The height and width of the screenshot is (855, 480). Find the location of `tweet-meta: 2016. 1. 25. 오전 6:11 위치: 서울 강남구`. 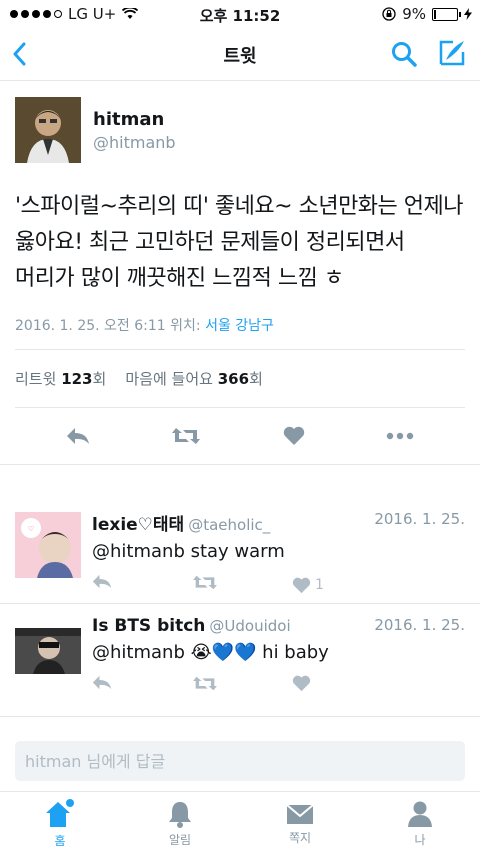

tweet-meta: 2016. 1. 25. 오전 6:11 위치: 서울 강남구 is located at coordinates (240, 332).